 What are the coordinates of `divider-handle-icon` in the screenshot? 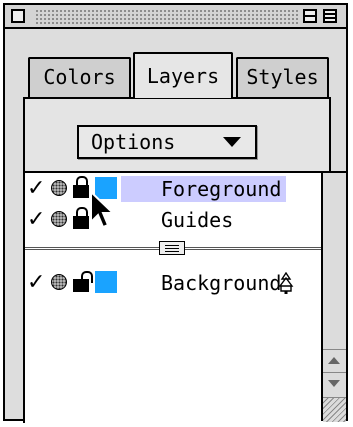 It's located at (172, 248).